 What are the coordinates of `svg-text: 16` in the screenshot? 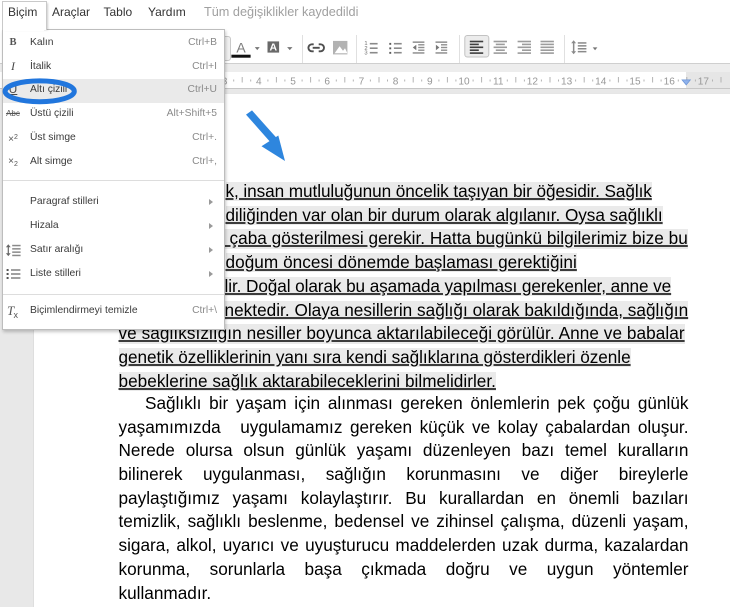 It's located at (670, 82).